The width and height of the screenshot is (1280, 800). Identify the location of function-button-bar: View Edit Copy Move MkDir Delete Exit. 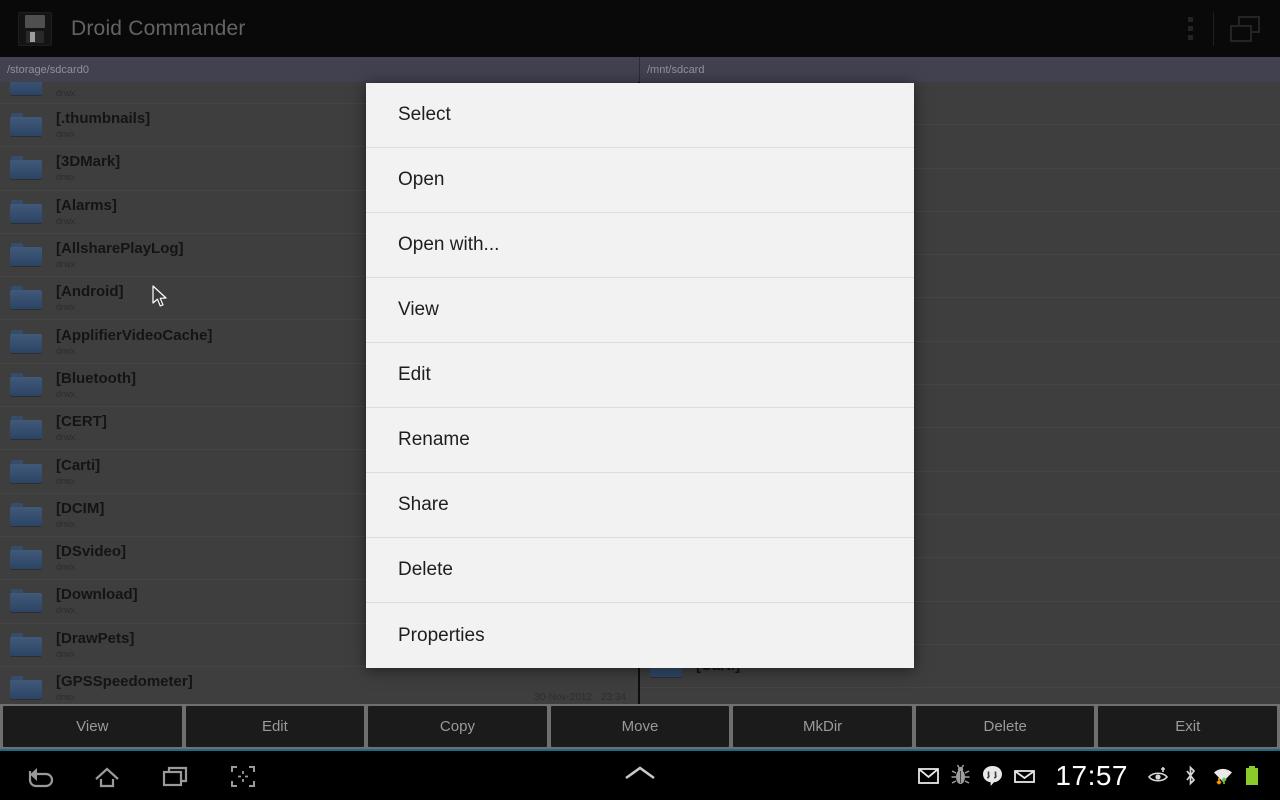
(640, 727).